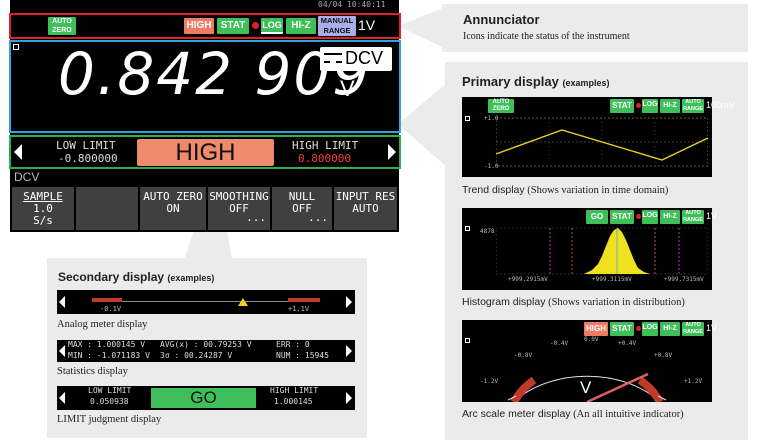 This screenshot has height=445, width=762. What do you see at coordinates (203, 398) in the screenshot?
I see `judgment-go-badge: GO` at bounding box center [203, 398].